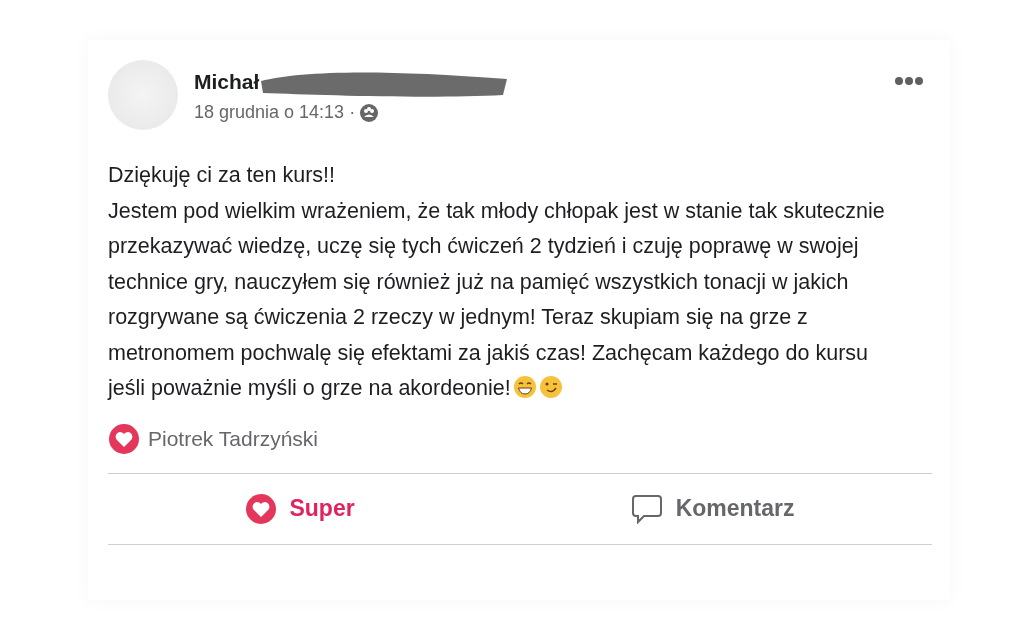  What do you see at coordinates (909, 81) in the screenshot?
I see `more-options-icon` at bounding box center [909, 81].